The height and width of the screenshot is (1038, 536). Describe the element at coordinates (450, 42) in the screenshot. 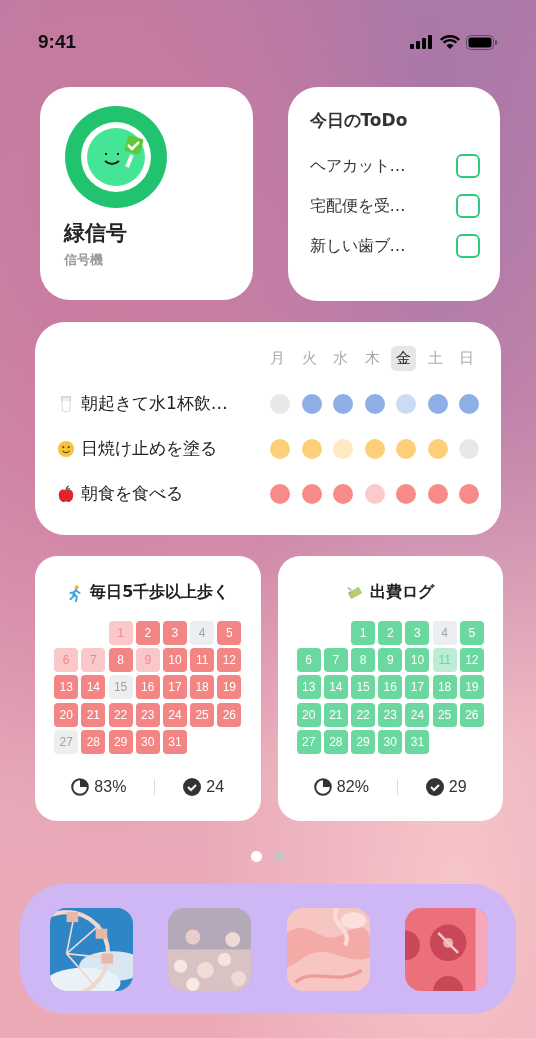

I see `wifi-icon` at that location.